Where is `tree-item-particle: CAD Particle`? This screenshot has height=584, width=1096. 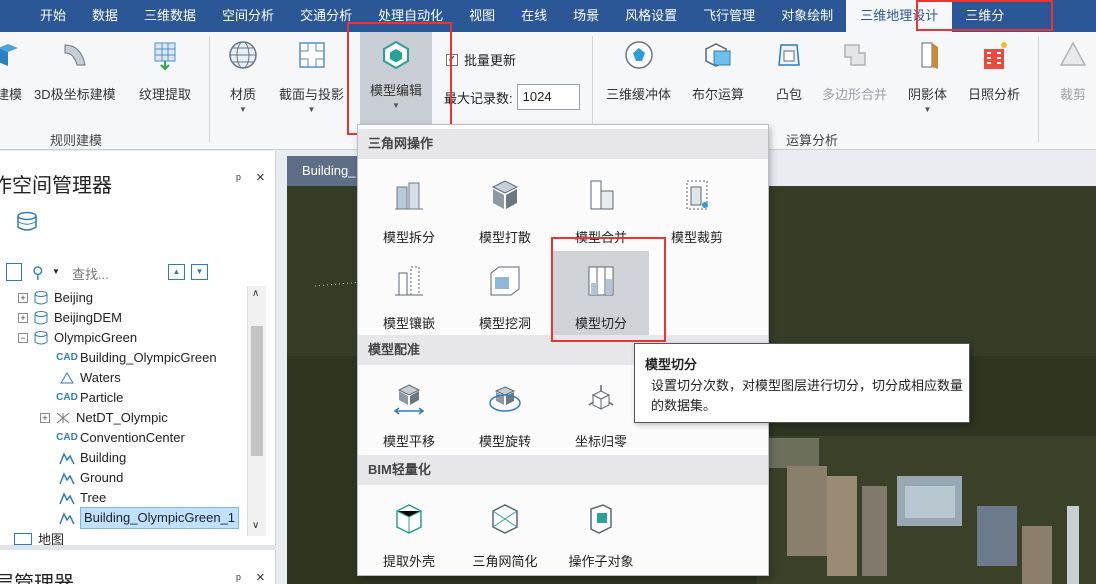 tree-item-particle: CAD Particle is located at coordinates (90, 398).